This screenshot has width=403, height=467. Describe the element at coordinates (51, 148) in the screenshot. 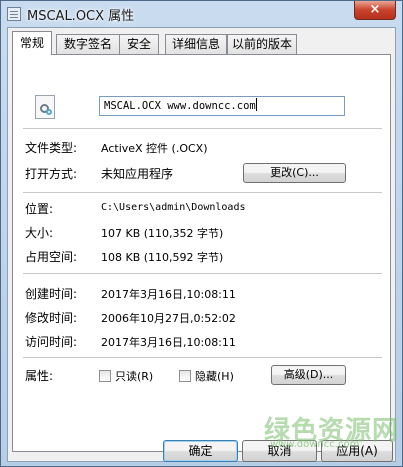

I see `file-type-label: 文件类型:` at that location.